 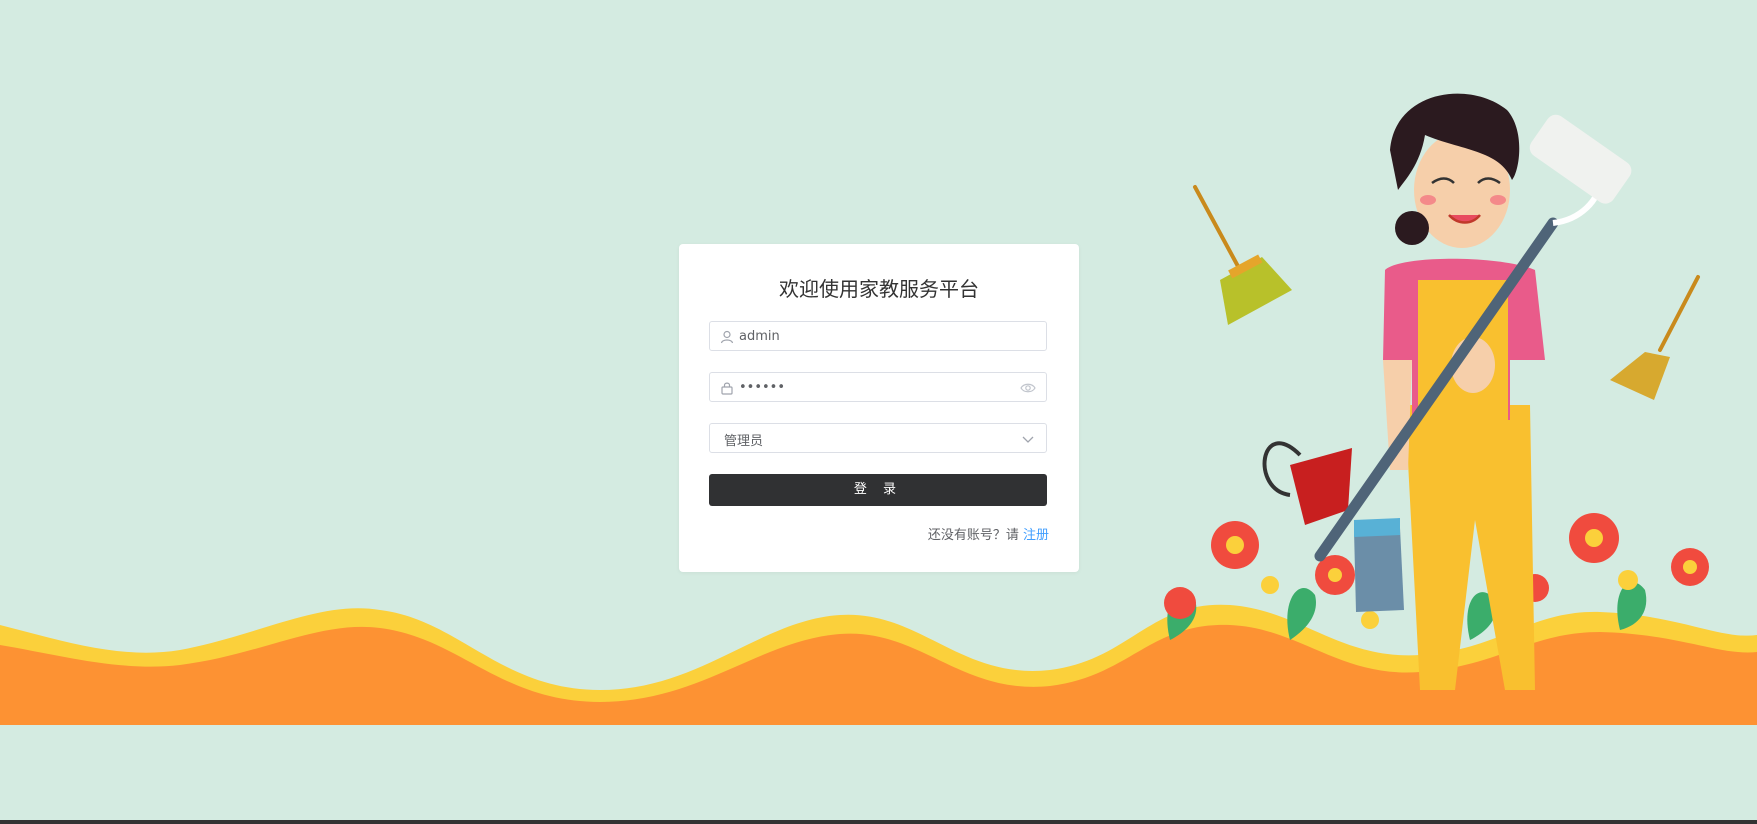 I want to click on register-link: 注册, so click(x=1036, y=535).